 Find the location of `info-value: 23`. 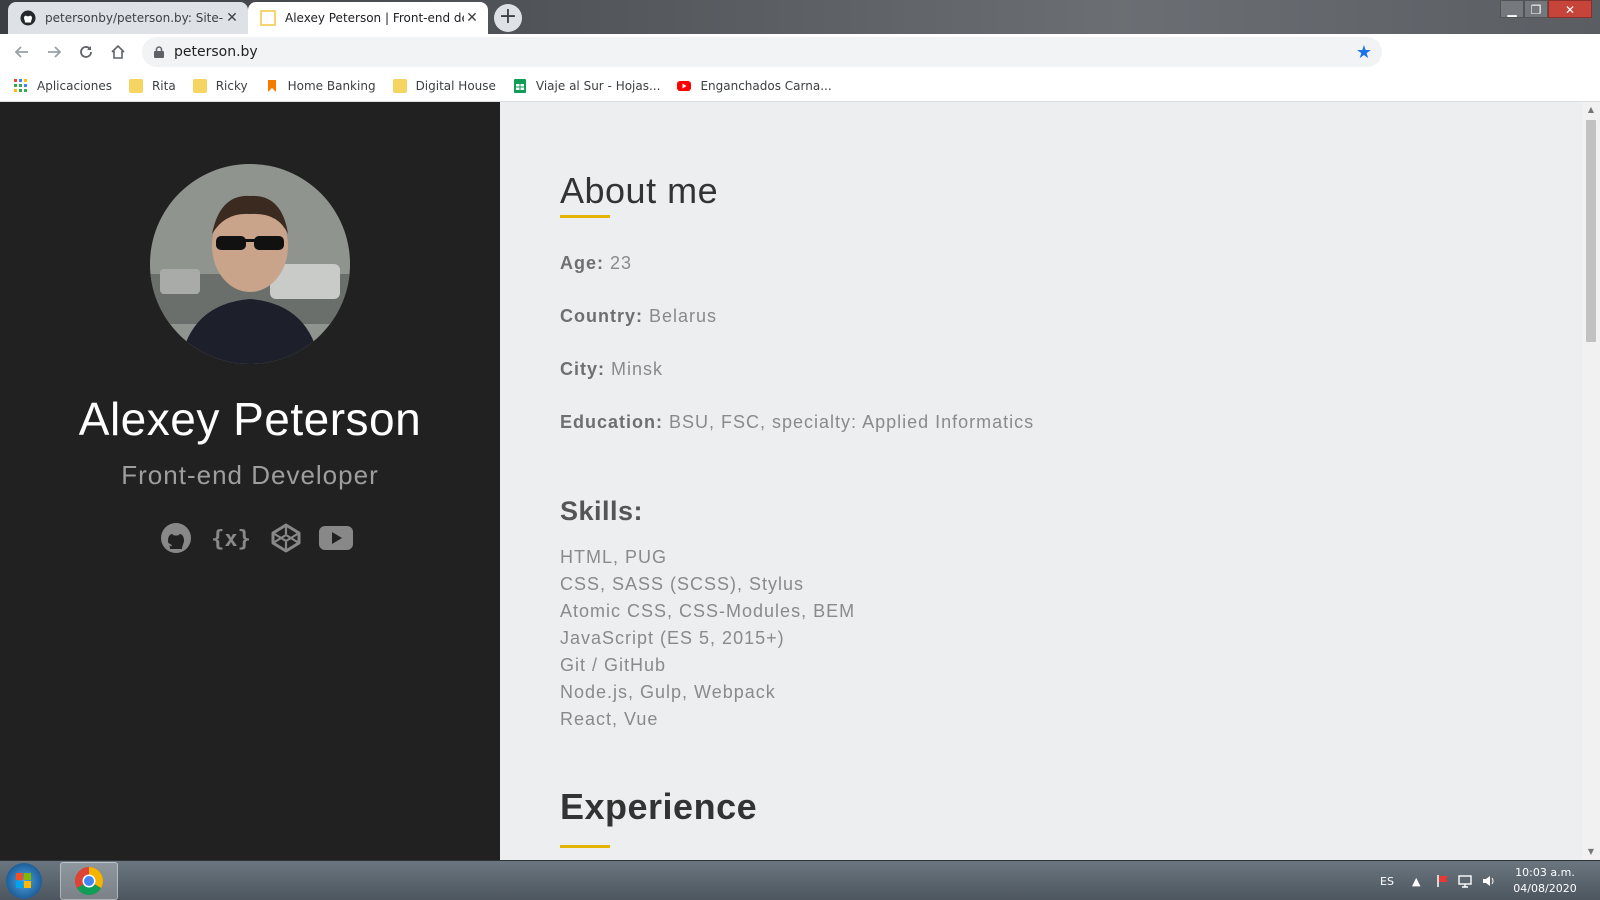

info-value: 23 is located at coordinates (621, 263).